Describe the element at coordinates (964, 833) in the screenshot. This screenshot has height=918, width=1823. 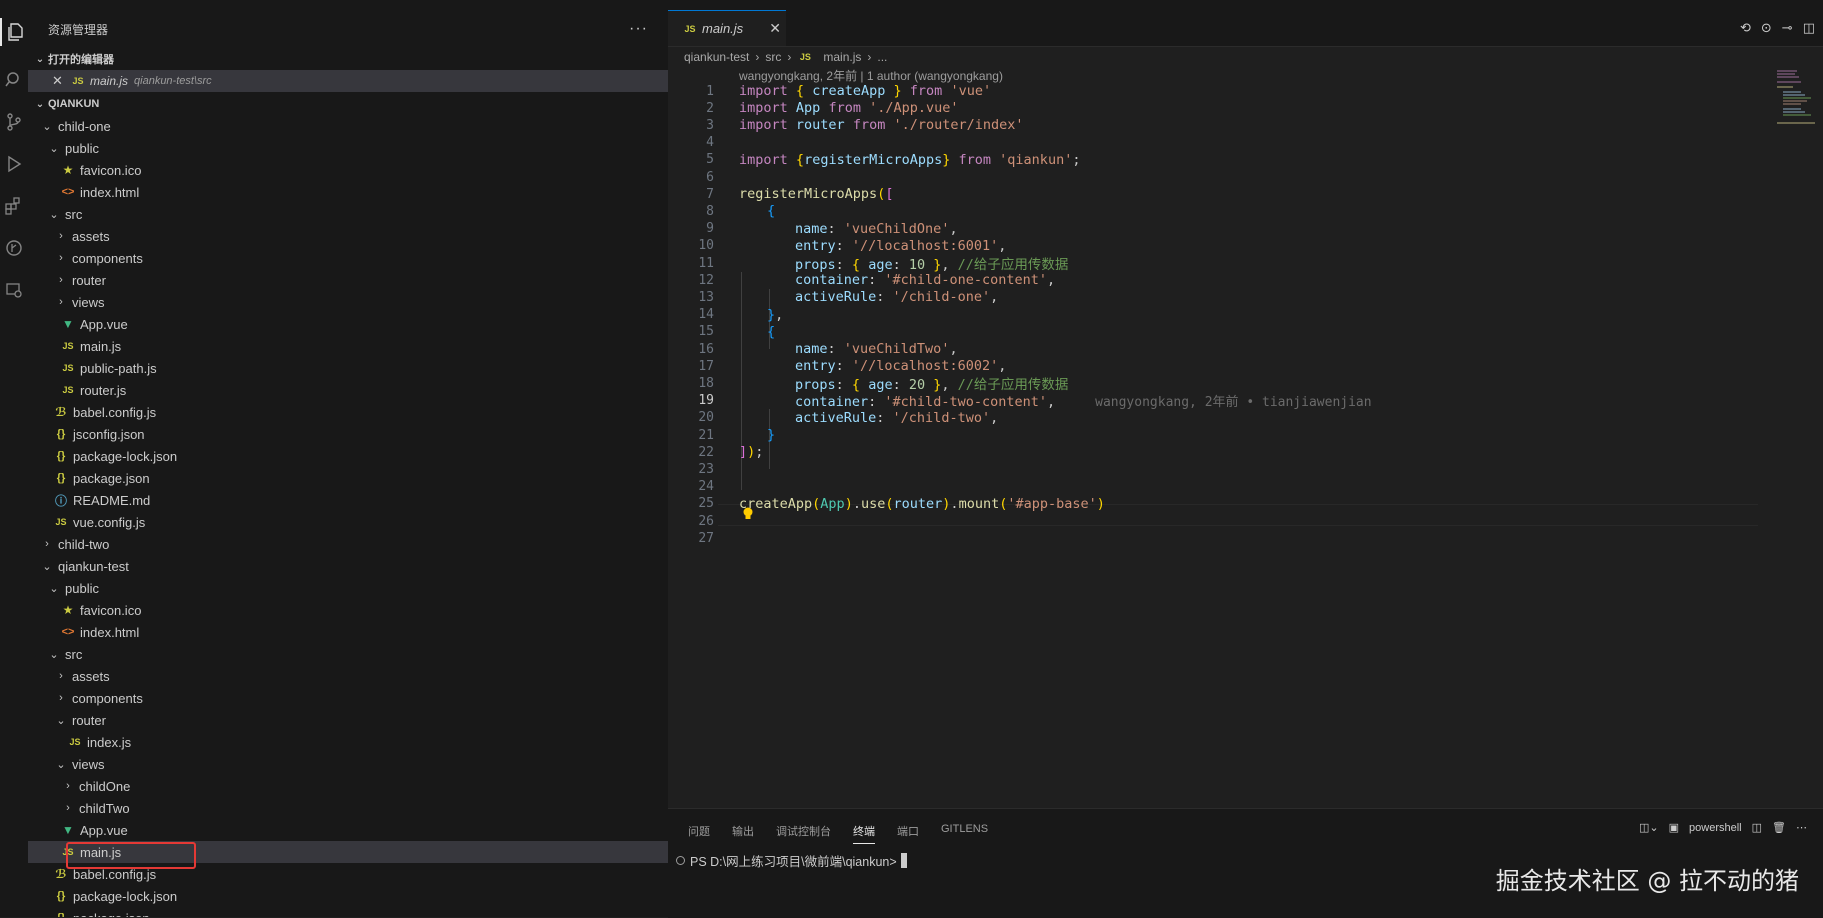
I see `tab-gitlens: GITLENS` at that location.